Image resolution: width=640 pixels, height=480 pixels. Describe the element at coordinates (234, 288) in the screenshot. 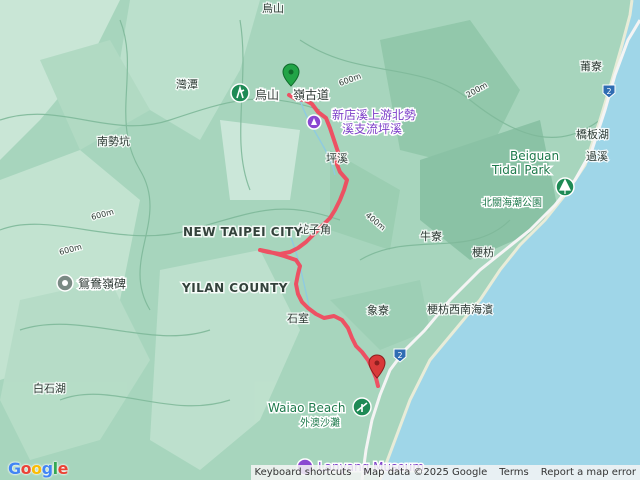

I see `region-label-yilan: YILAN COUNTY` at that location.